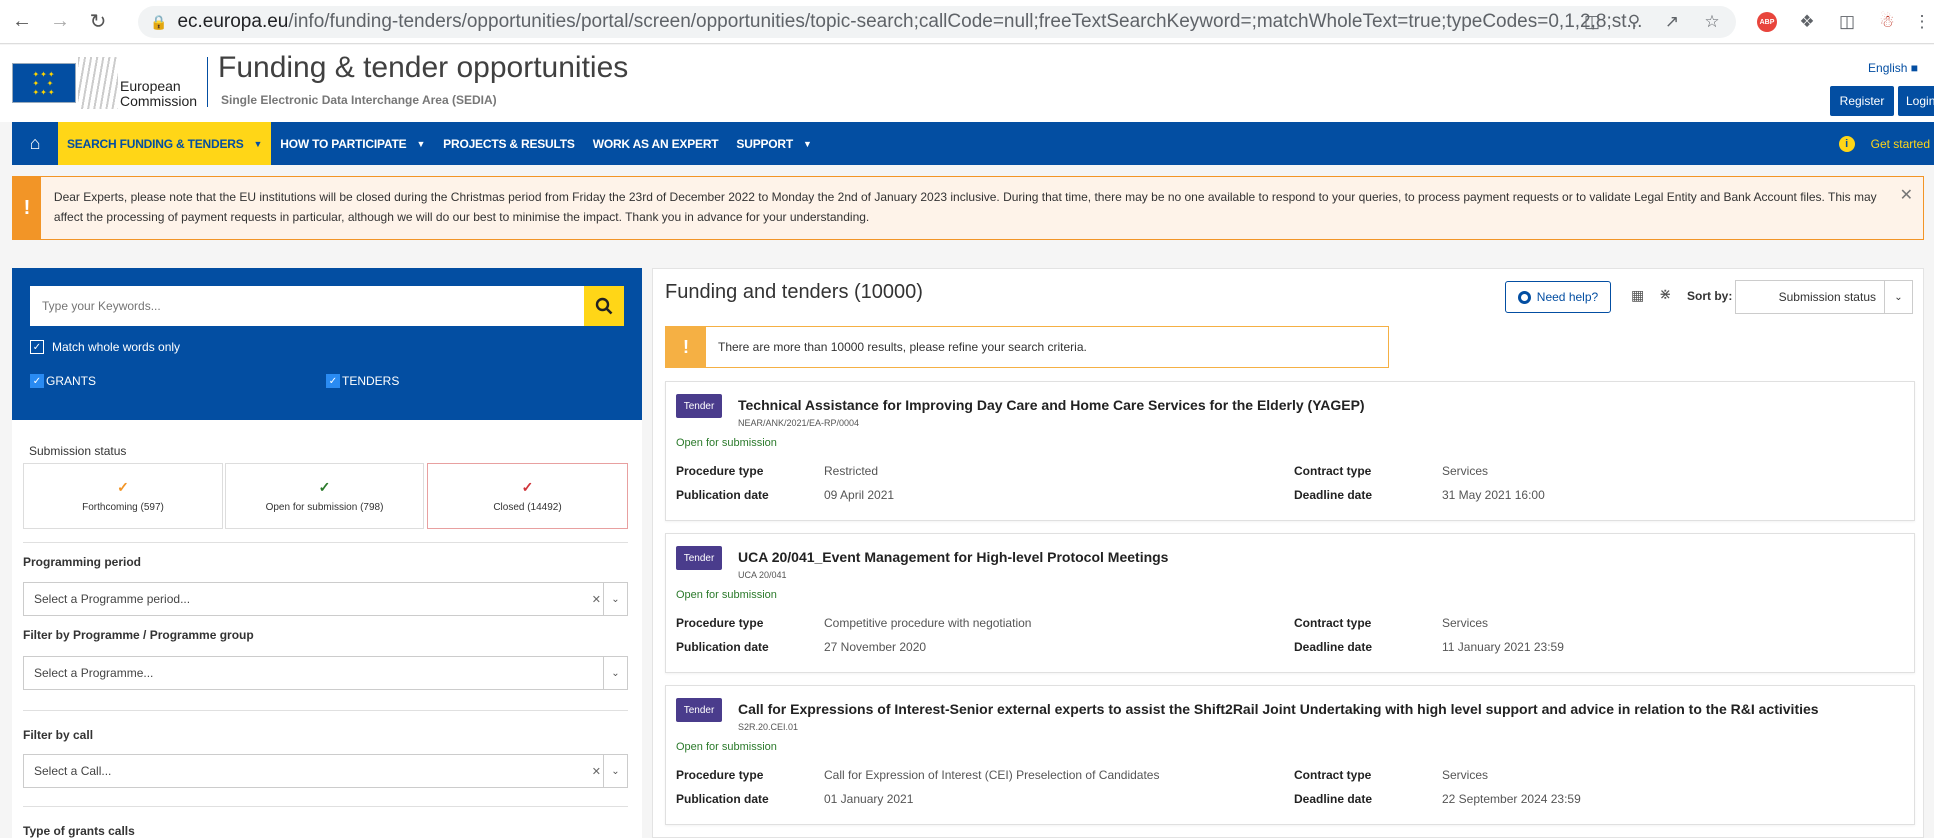 This screenshot has height=838, width=1934. Describe the element at coordinates (1634, 22) in the screenshot. I see `zoom-icon: ⚲` at that location.